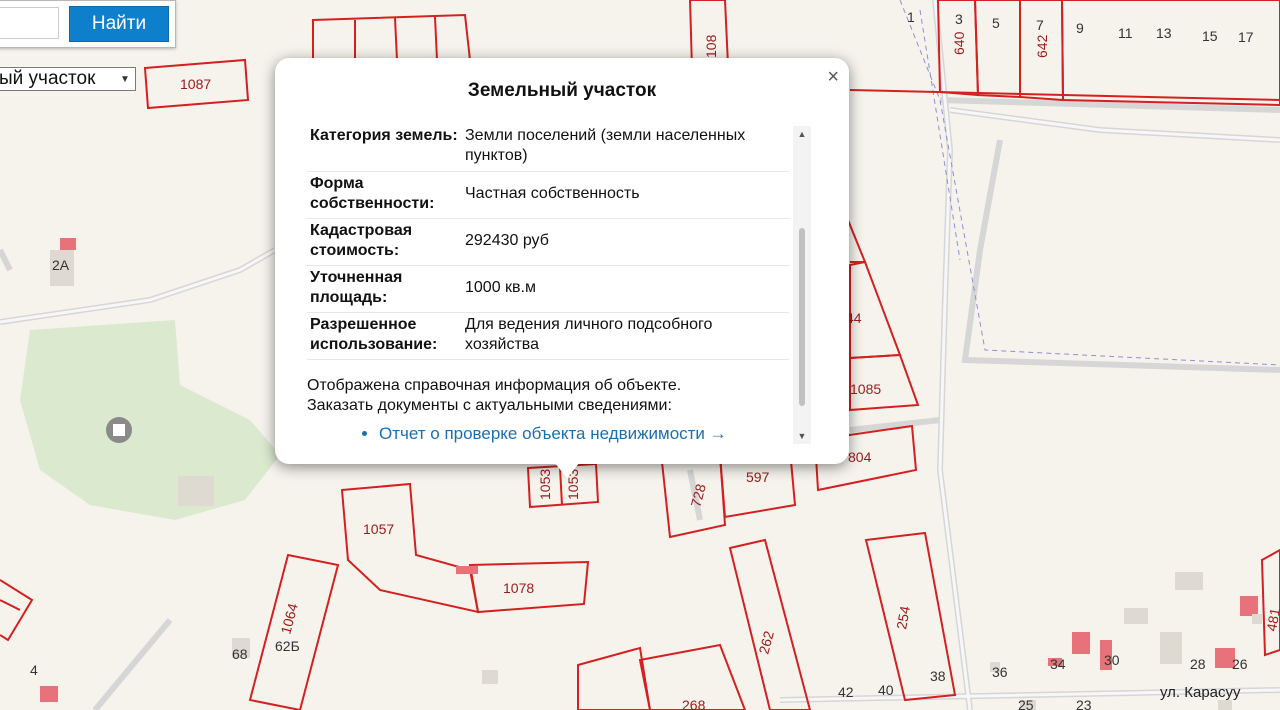 Image resolution: width=1280 pixels, height=710 pixels. Describe the element at coordinates (625, 336) in the screenshot. I see `row-value: Для ведения личного подсобного хозяйства` at that location.